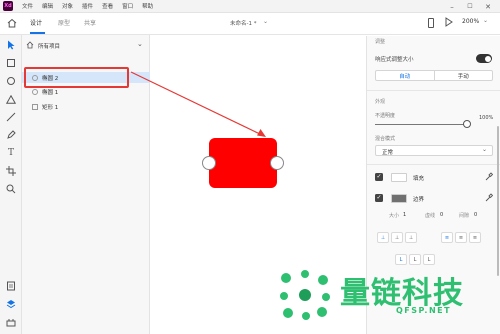 The image size is (500, 334). Describe the element at coordinates (498, 201) in the screenshot. I see `scrollbar` at that location.